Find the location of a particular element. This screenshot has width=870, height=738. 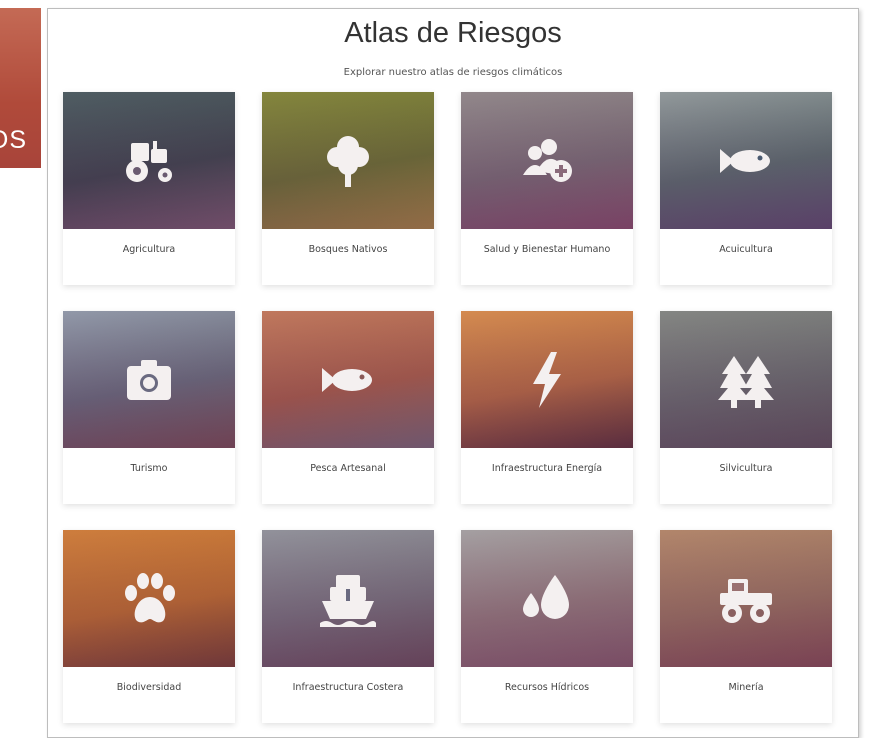

camera-icon is located at coordinates (149, 379).